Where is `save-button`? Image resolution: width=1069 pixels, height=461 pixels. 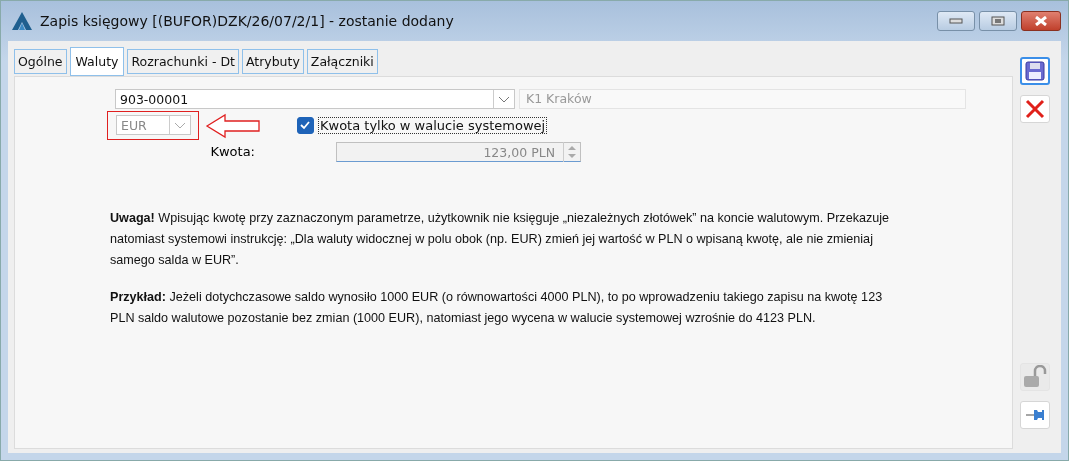 save-button is located at coordinates (1035, 71).